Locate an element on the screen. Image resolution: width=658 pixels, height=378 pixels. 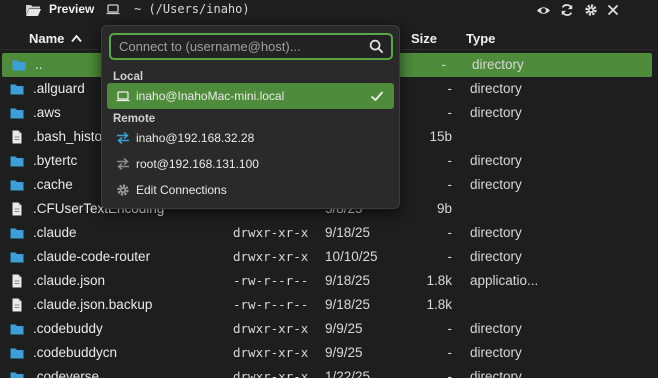
file-name: .bash_histo is located at coordinates (68, 136).